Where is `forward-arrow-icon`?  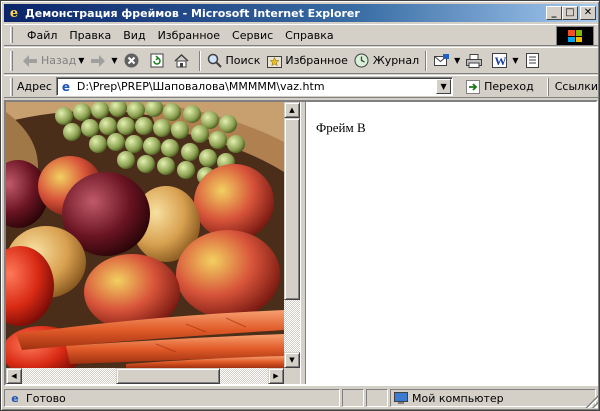
forward-arrow-icon is located at coordinates (98, 61).